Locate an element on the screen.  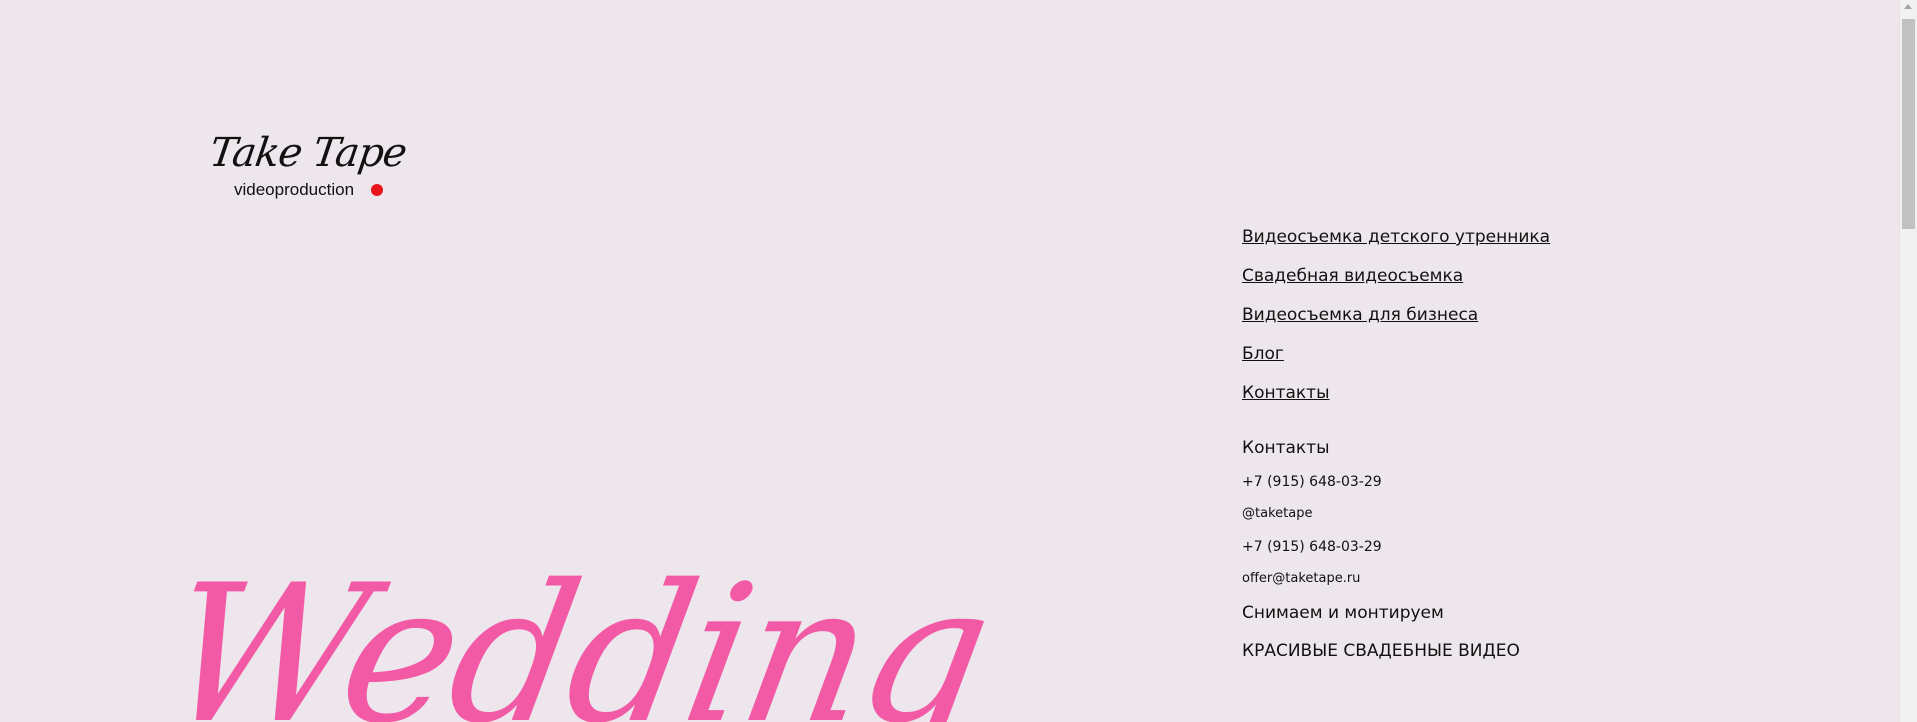
nav-link-blog: Блог is located at coordinates (1396, 354).